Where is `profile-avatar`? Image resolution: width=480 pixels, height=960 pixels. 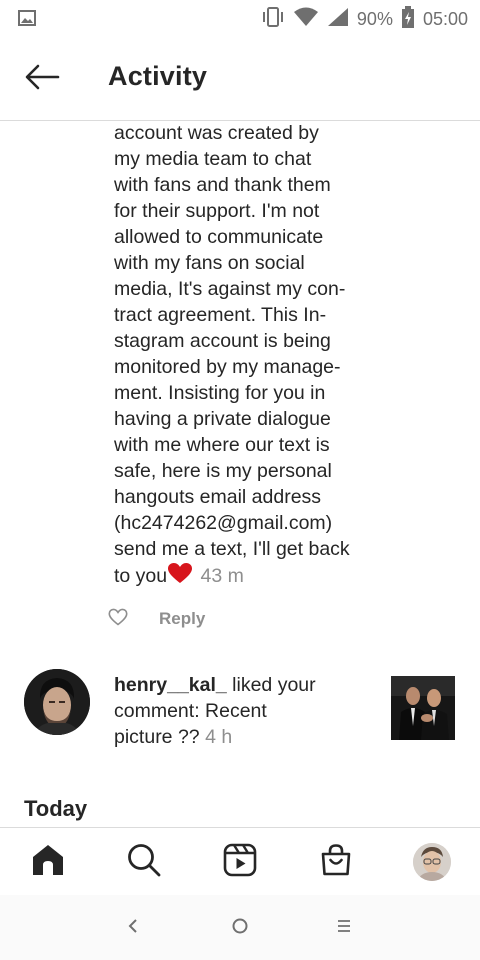
profile-avatar is located at coordinates (432, 862).